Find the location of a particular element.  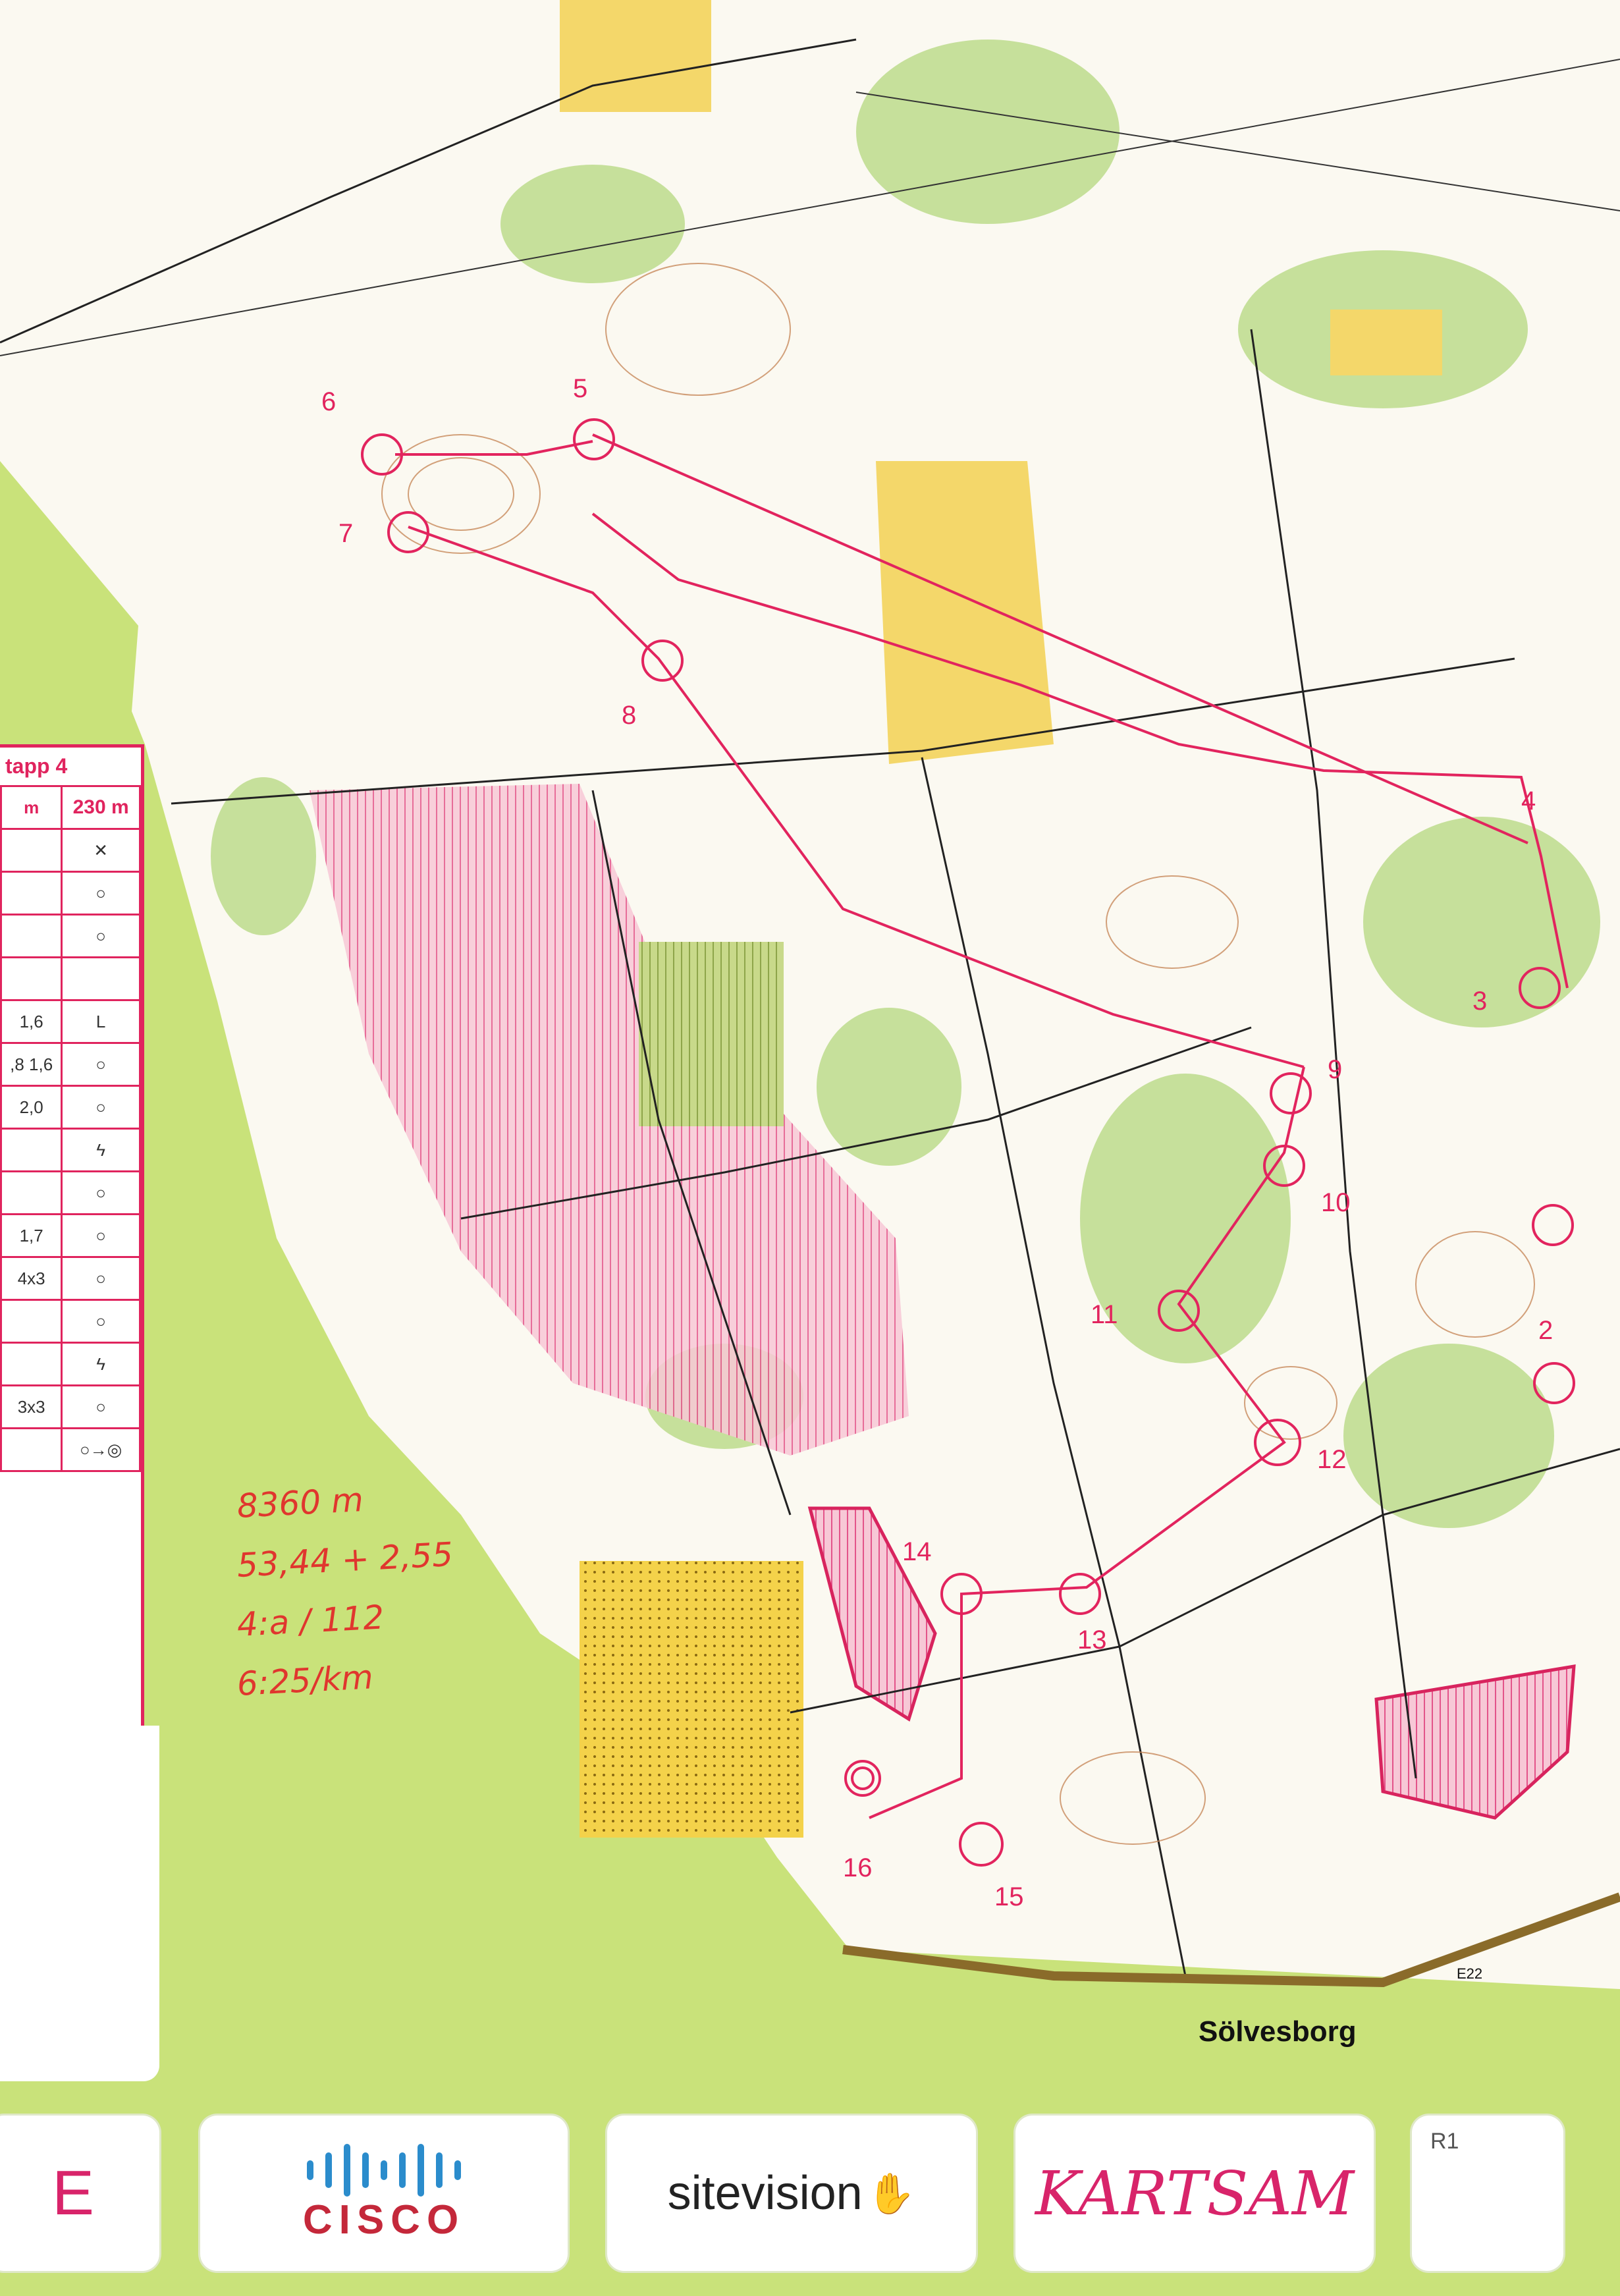

description-row: 2,0 ○ is located at coordinates (70, 1107).